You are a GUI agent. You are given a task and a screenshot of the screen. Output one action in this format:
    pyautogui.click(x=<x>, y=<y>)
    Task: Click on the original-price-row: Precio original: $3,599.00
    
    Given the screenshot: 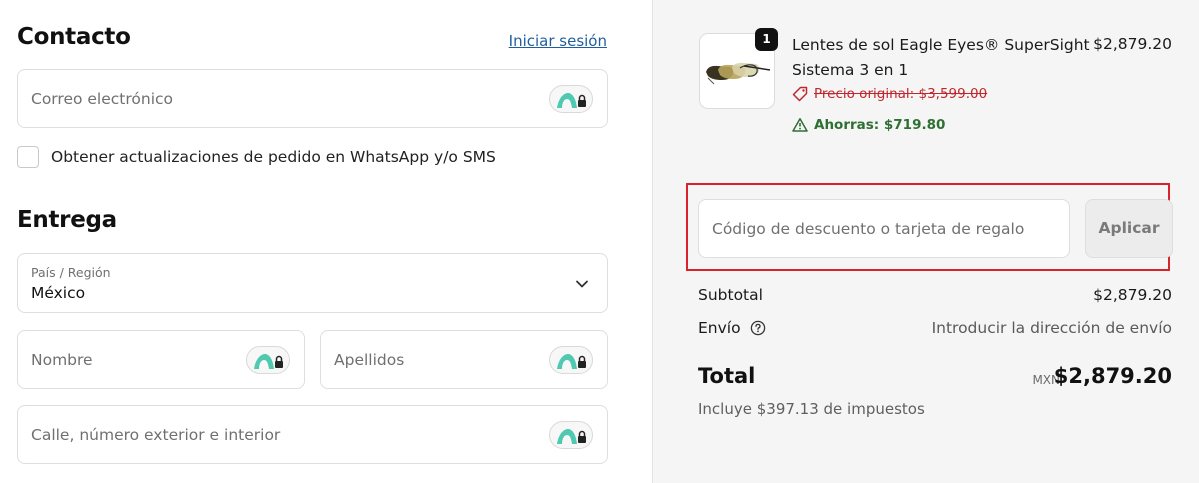 What is the action you would take?
    pyautogui.click(x=889, y=94)
    